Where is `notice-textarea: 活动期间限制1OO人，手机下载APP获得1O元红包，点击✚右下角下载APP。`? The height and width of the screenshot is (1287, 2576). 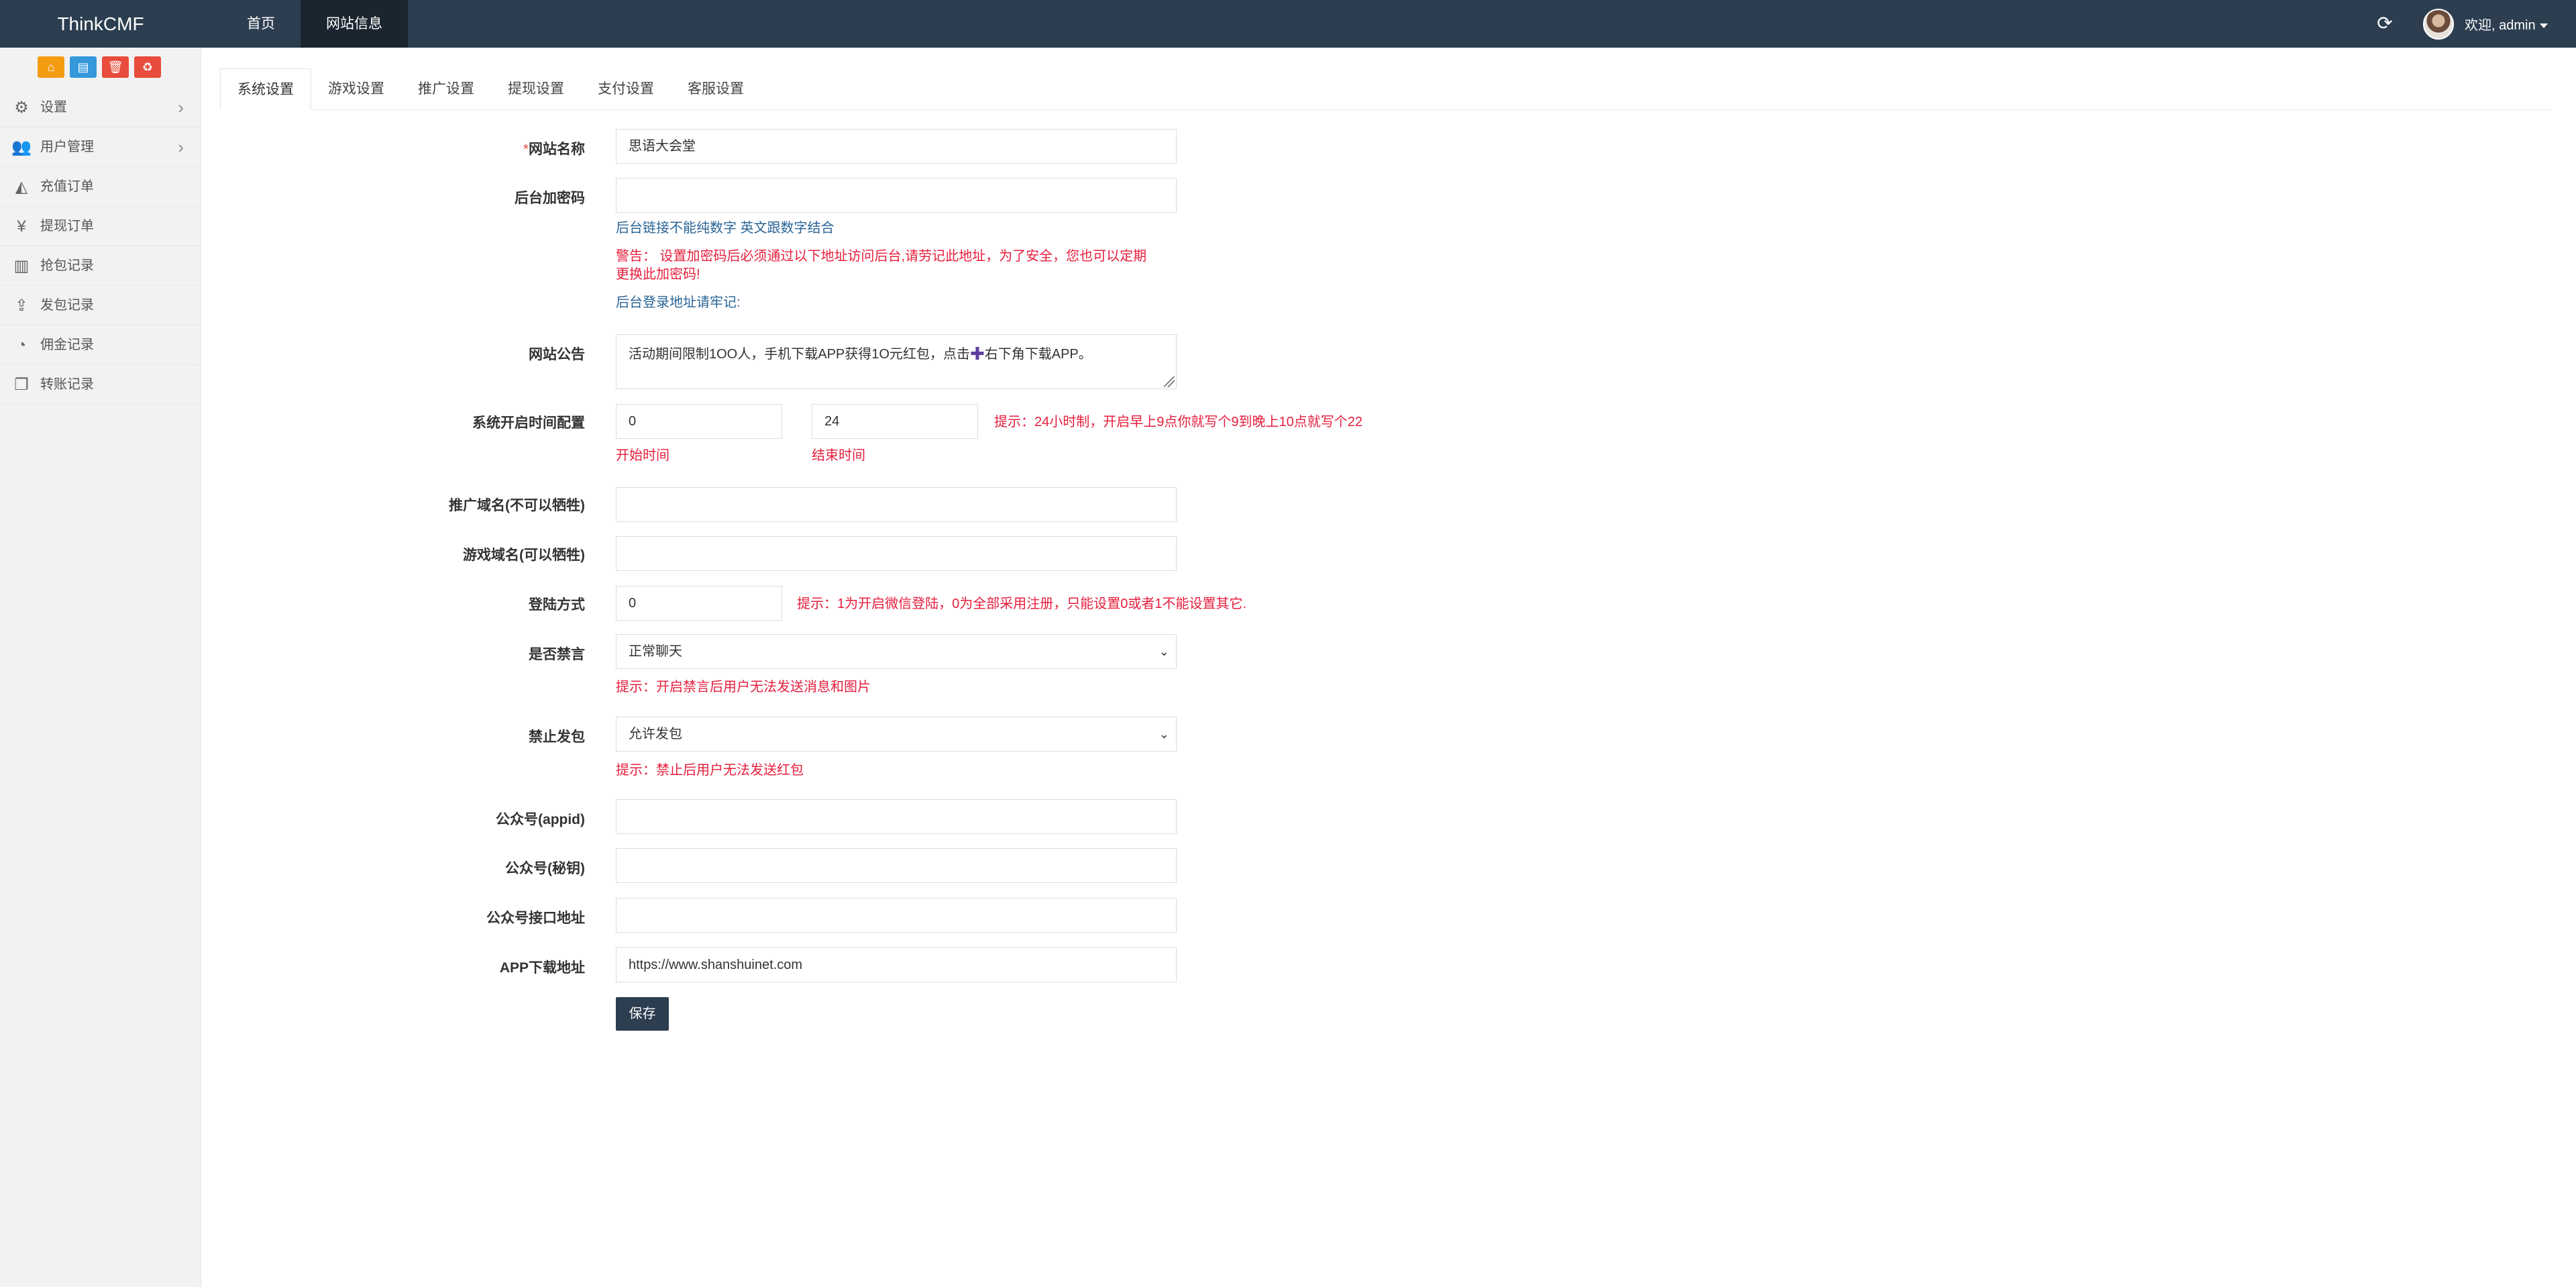
notice-textarea: 活动期间限制1OO人，手机下载APP获得1O元红包，点击✚右下角下载APP。 is located at coordinates (896, 361).